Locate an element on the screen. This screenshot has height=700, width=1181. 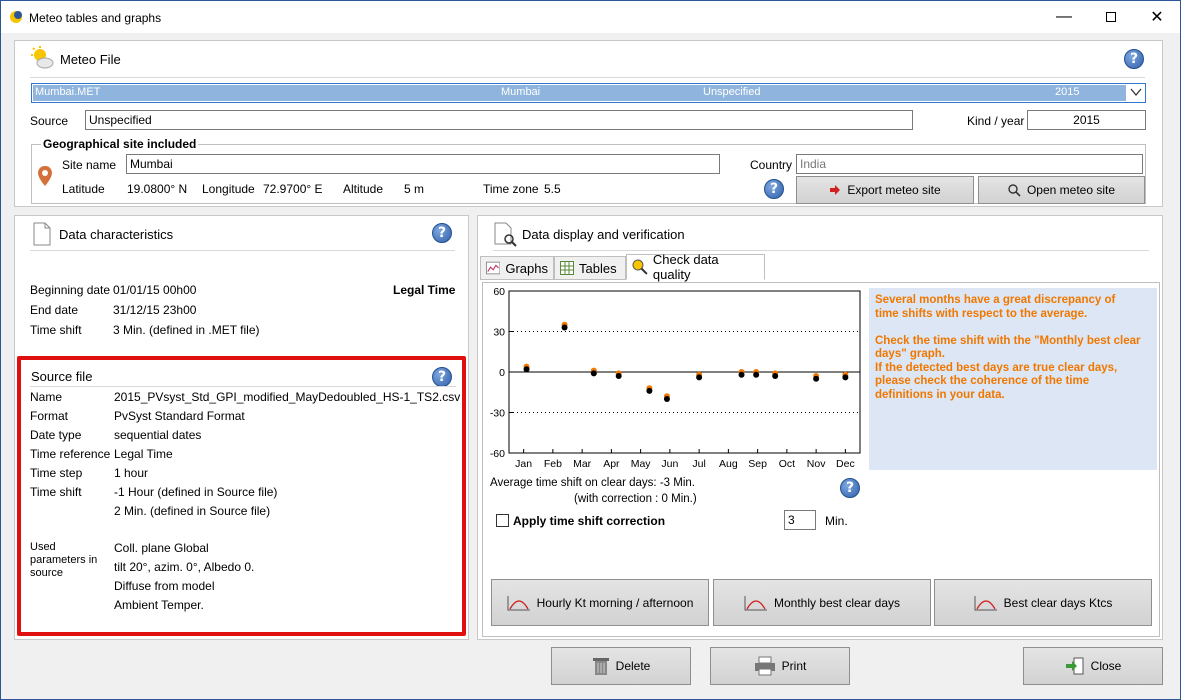
site-name-label: Site name is located at coordinates (89, 165).